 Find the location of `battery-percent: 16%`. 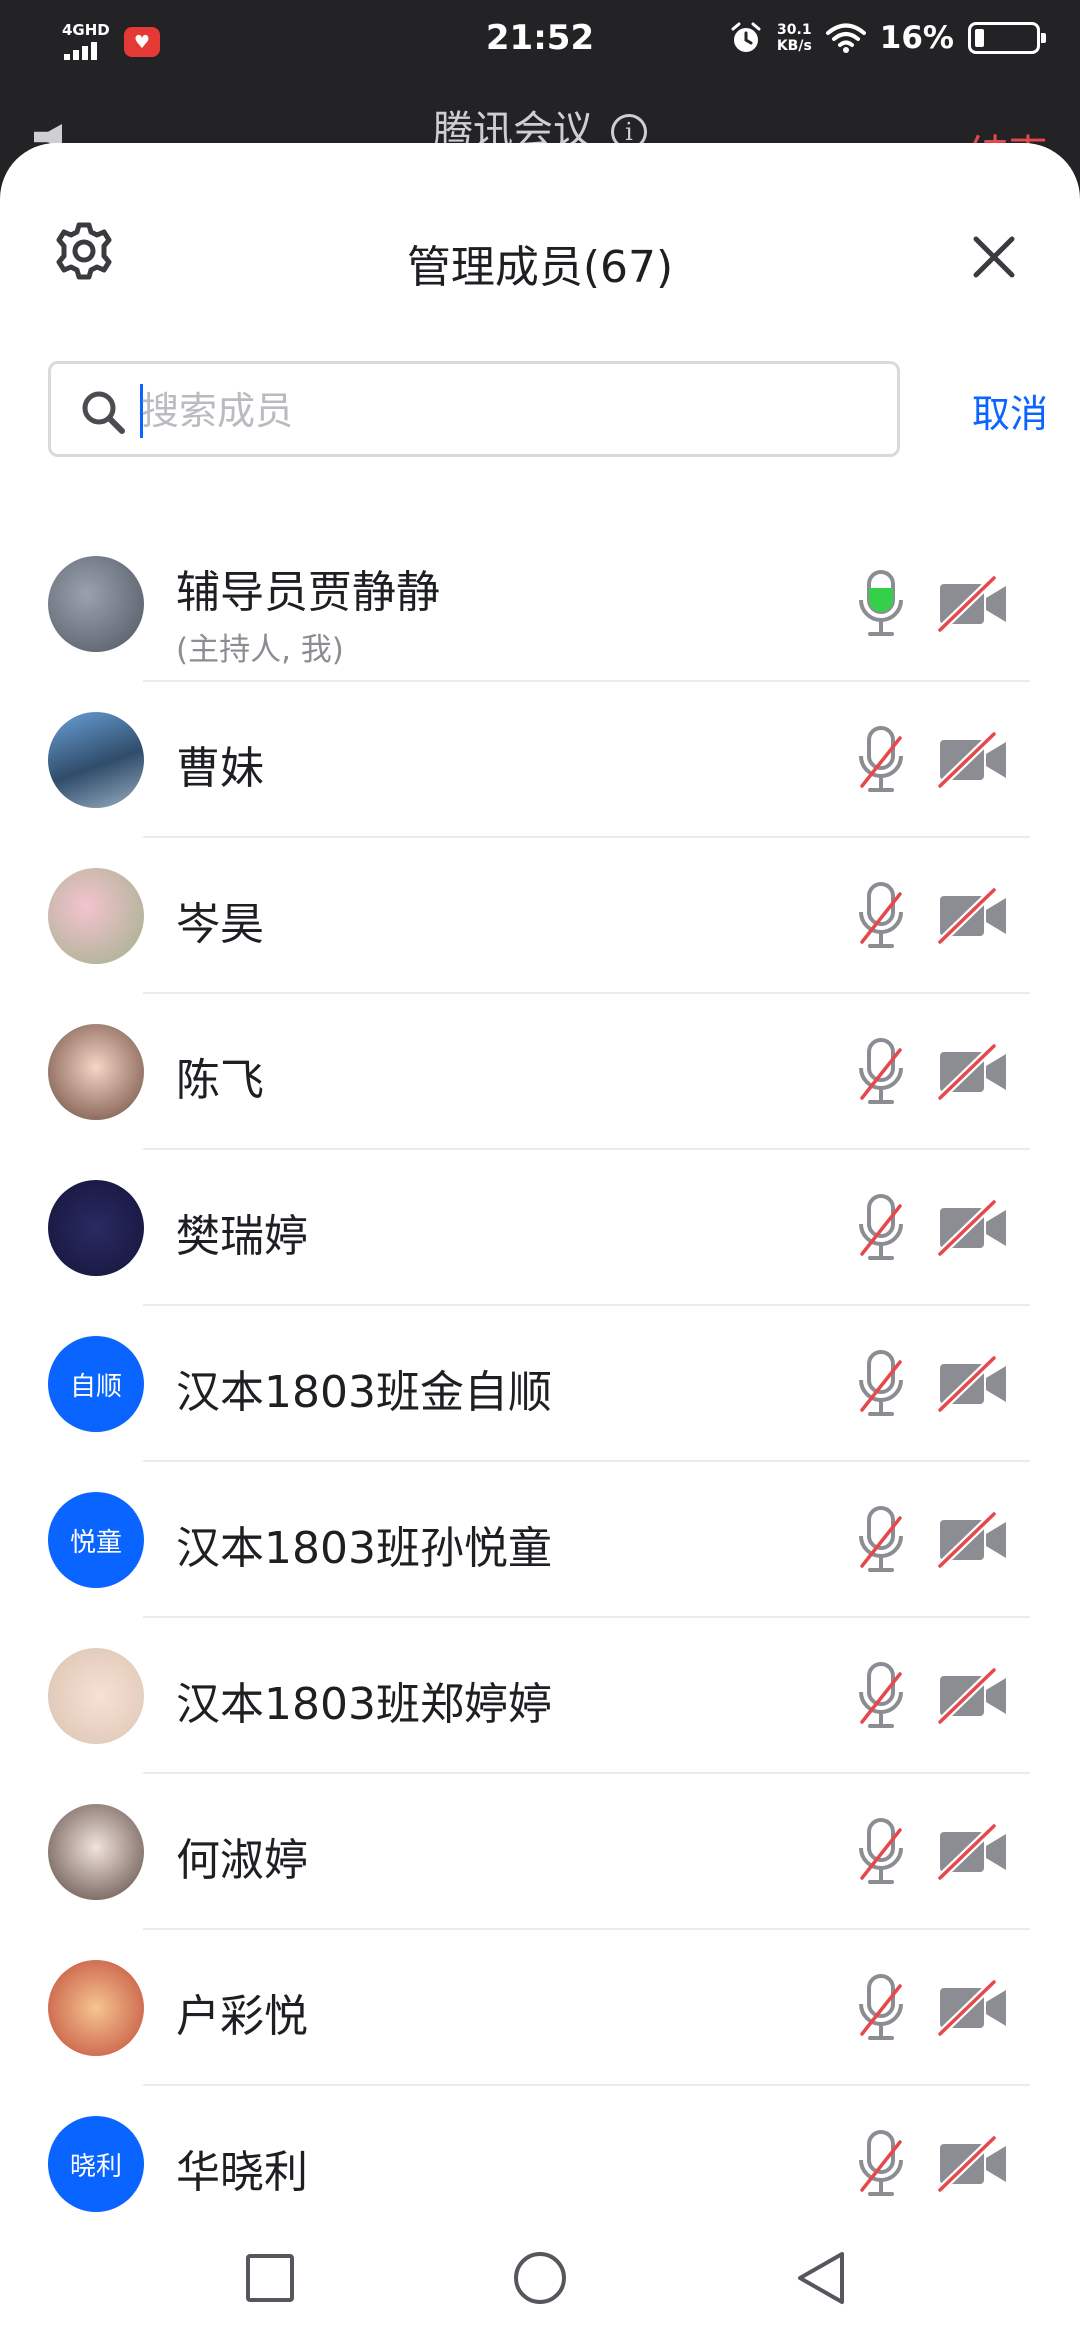

battery-percent: 16% is located at coordinates (916, 38).